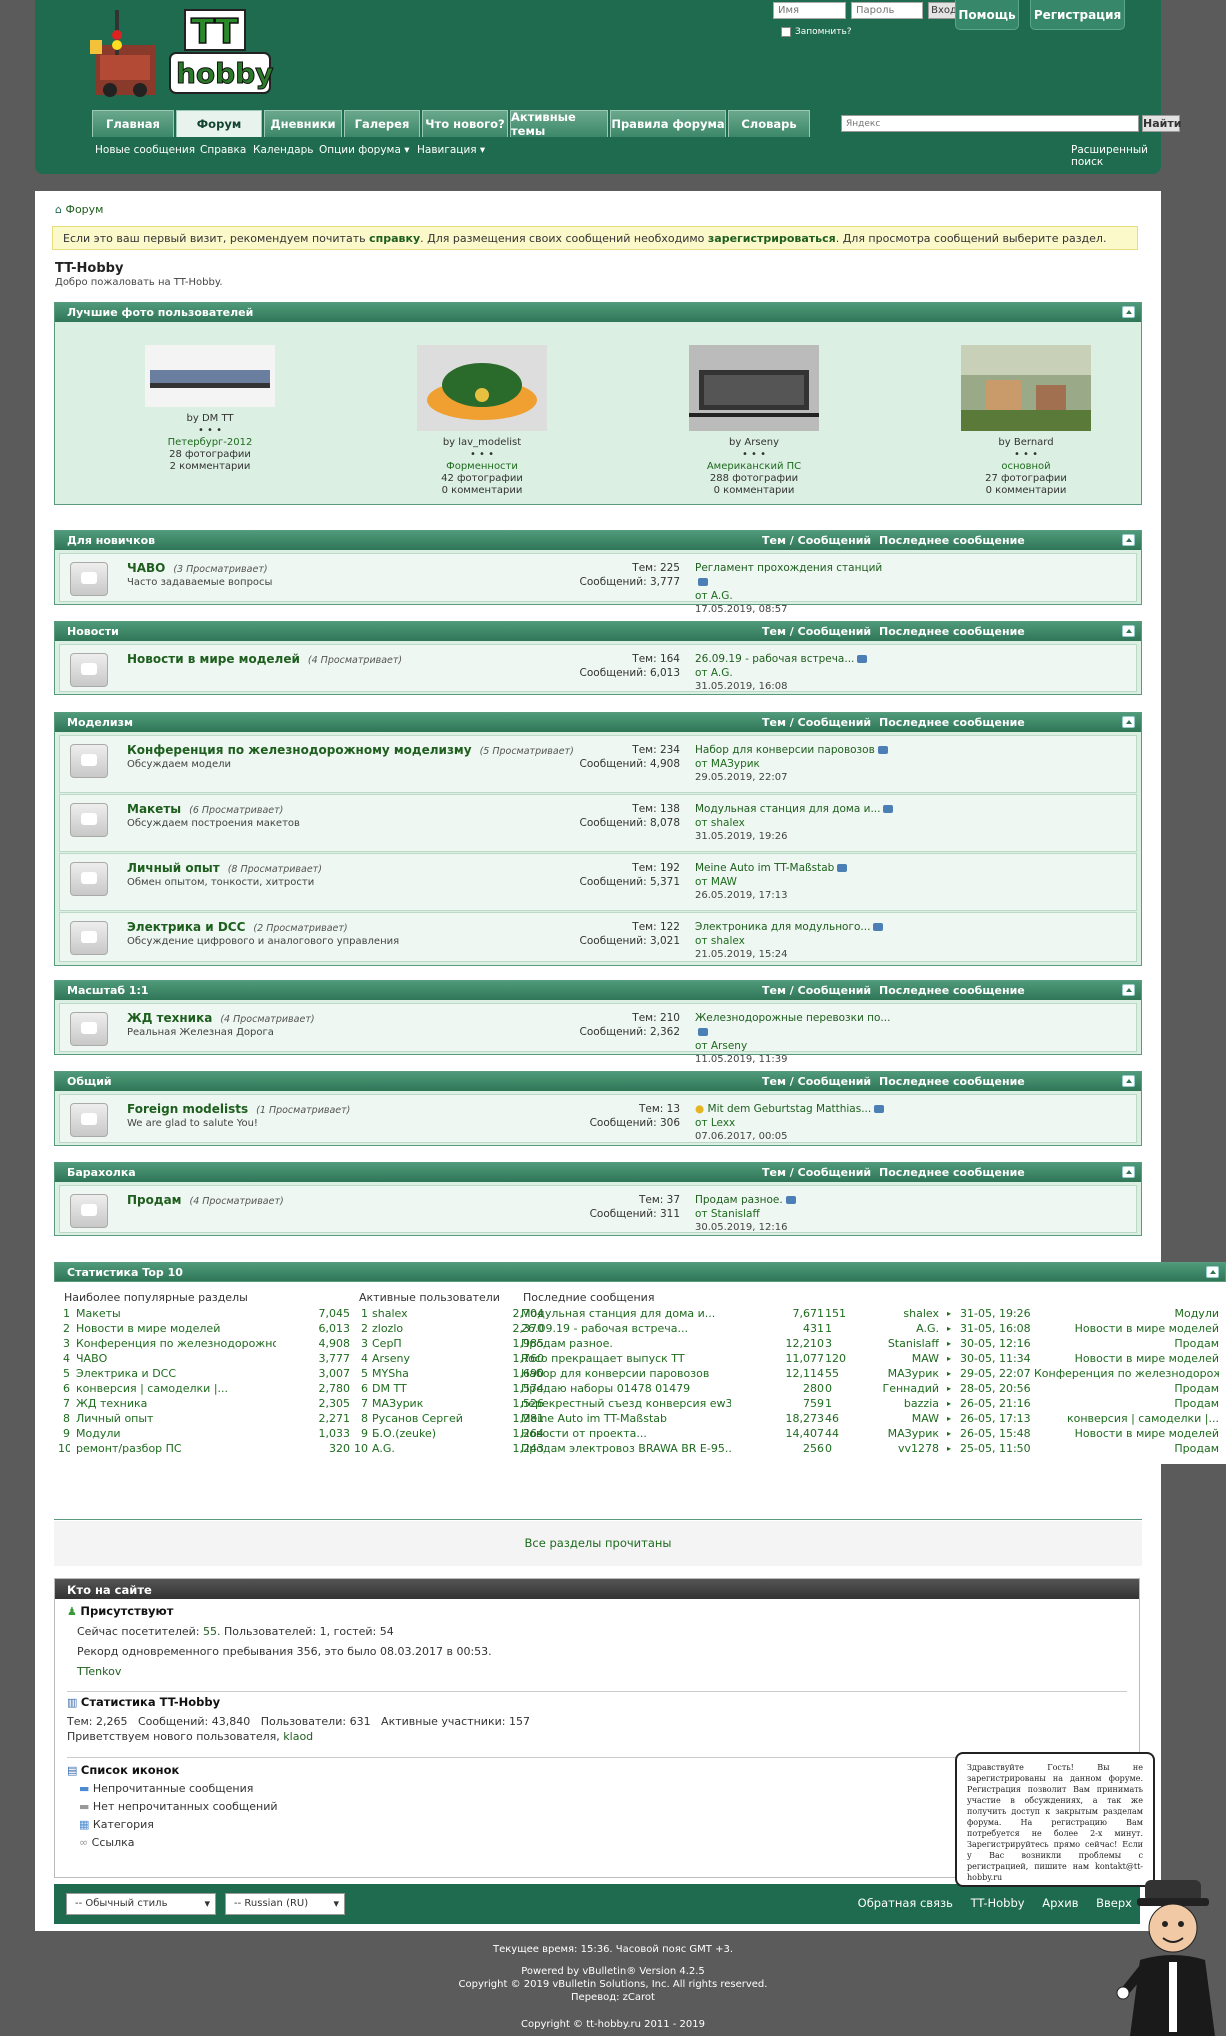 Image resolution: width=1226 pixels, height=2036 pixels. I want to click on search-button: Найти, so click(1161, 123).